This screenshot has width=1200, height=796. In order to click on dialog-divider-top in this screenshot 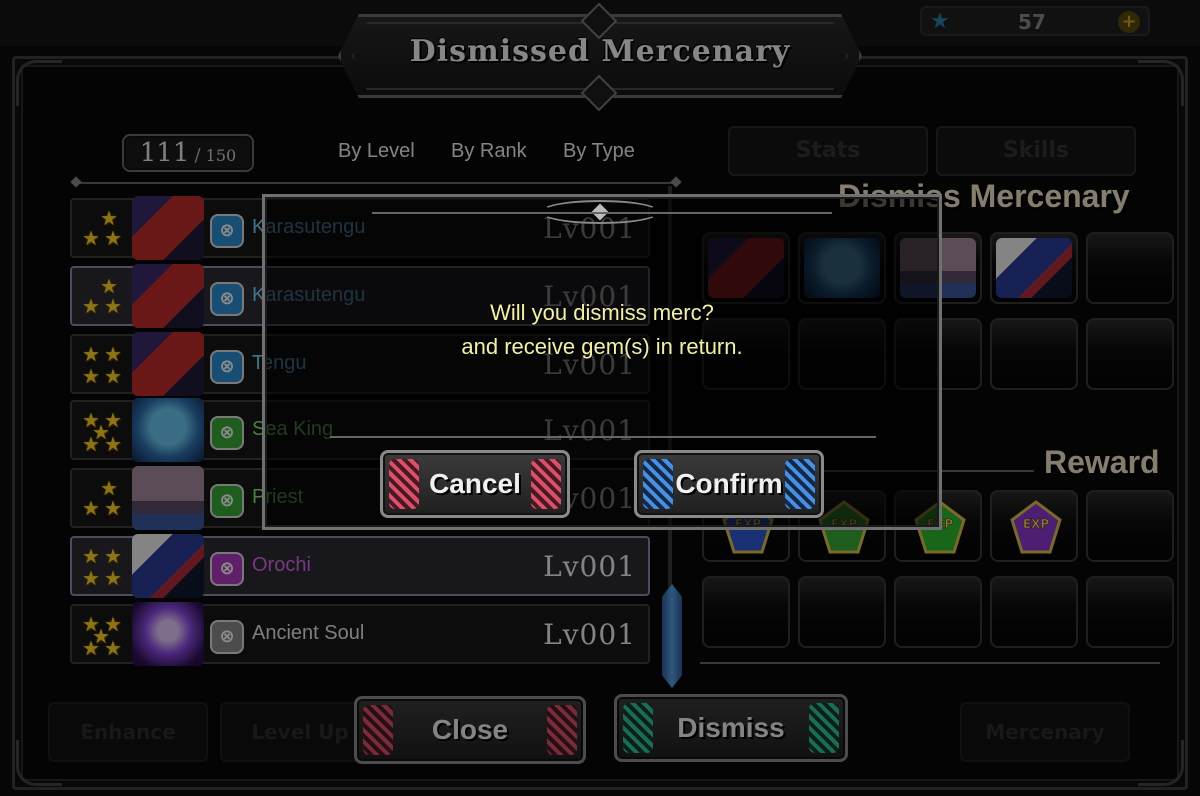, I will do `click(602, 213)`.